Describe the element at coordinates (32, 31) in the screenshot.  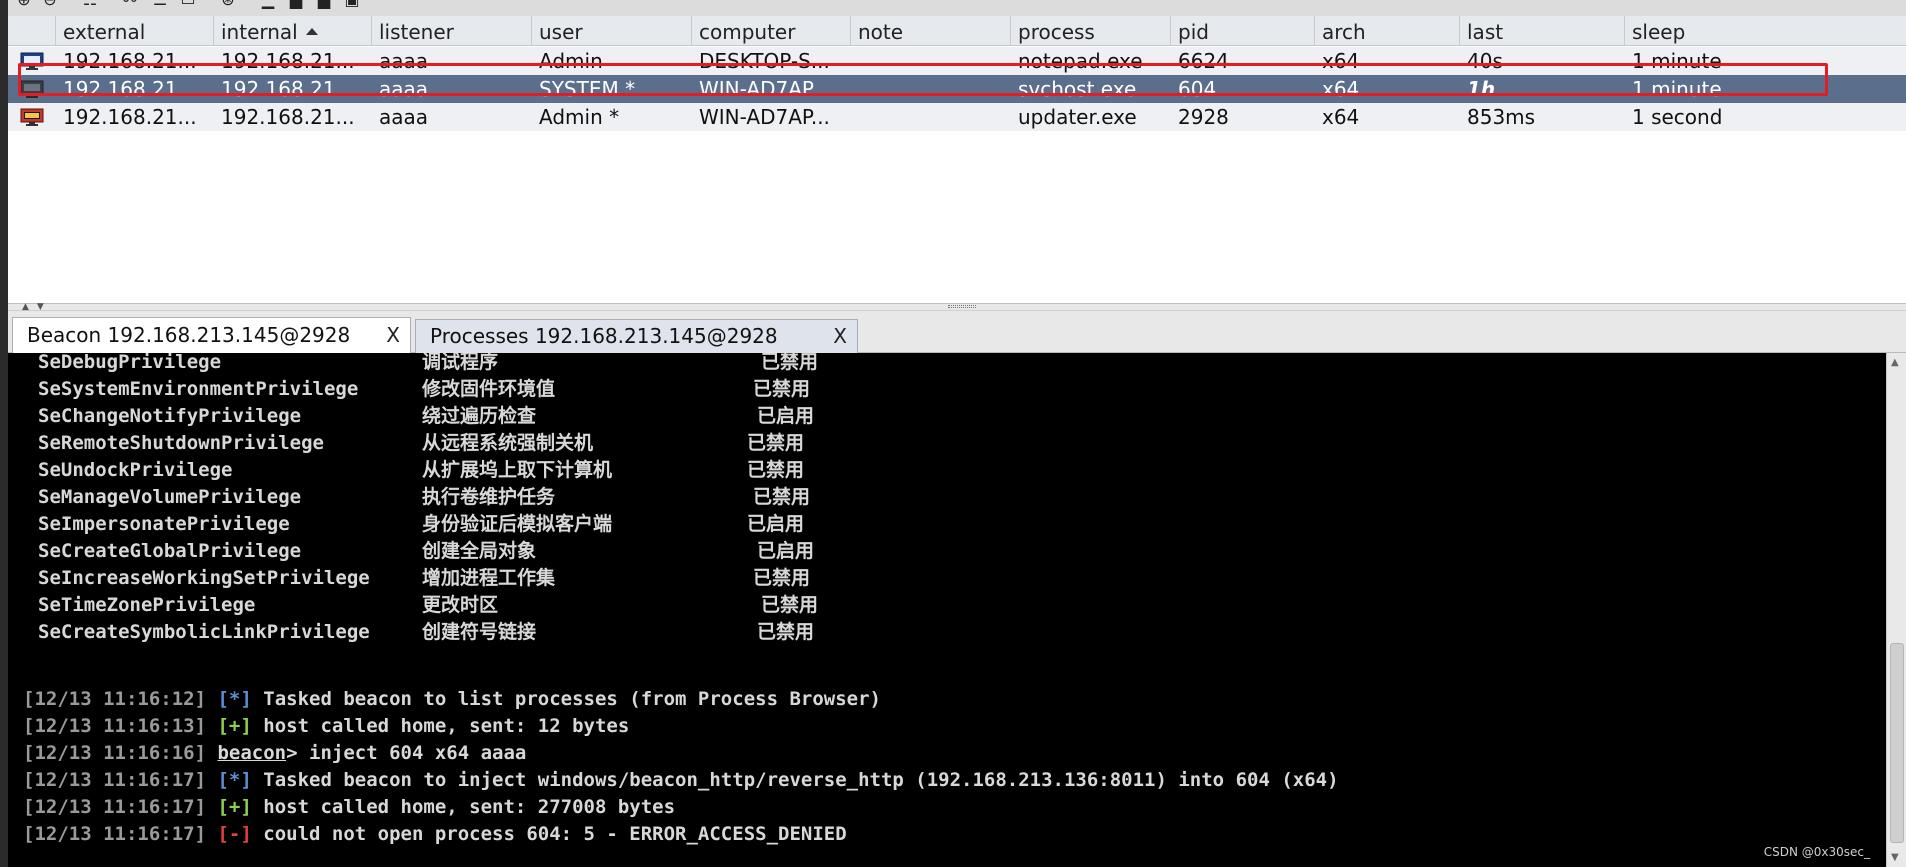
I see `column-header-icon` at that location.